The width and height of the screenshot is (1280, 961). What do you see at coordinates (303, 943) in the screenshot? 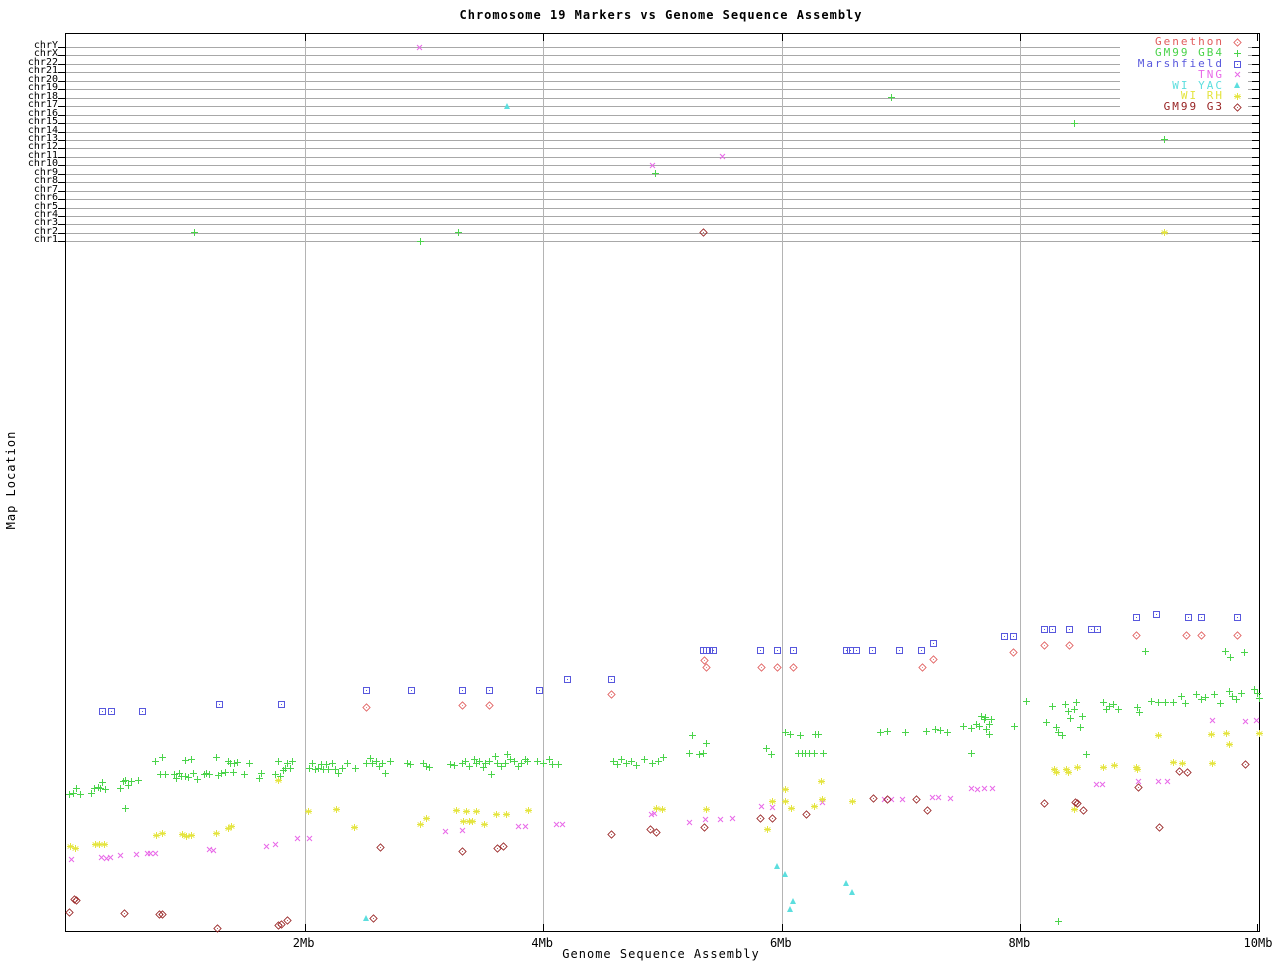
I see `x-tick-label: 2Mb` at bounding box center [303, 943].